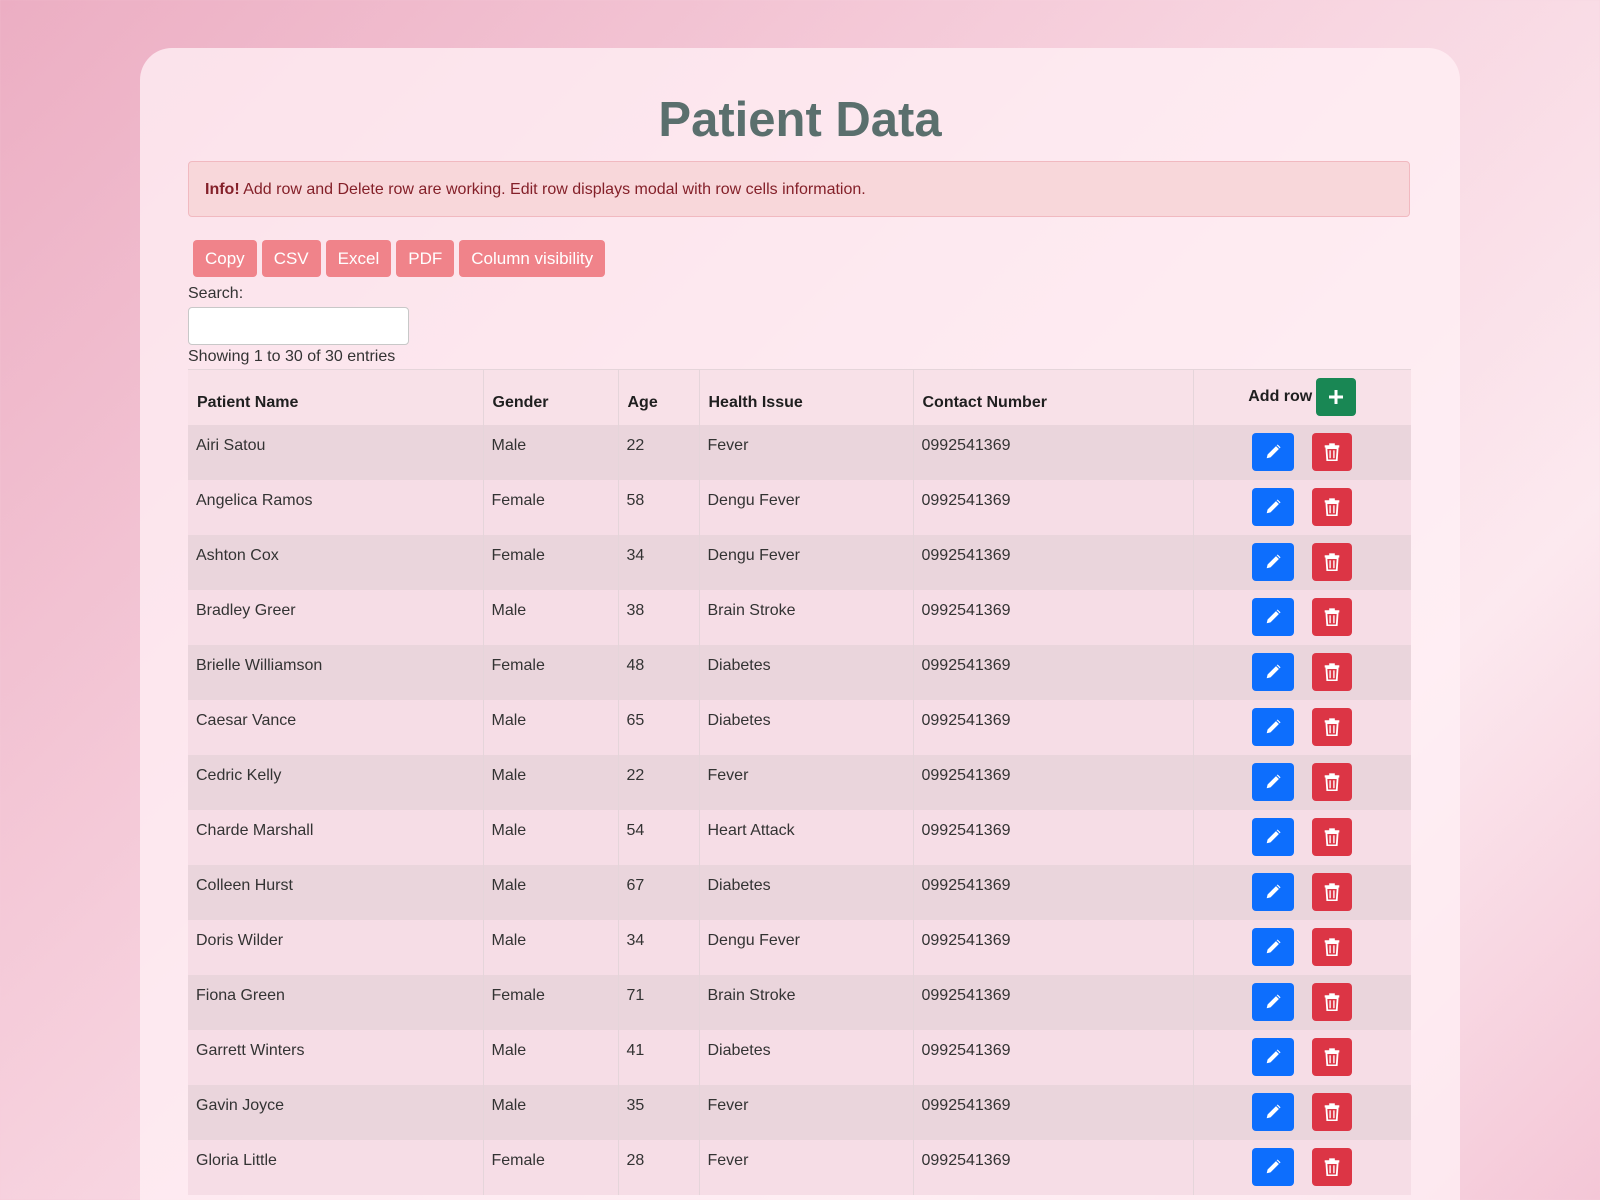 The height and width of the screenshot is (1200, 1600). I want to click on column-visibility-button: Column visibility, so click(532, 258).